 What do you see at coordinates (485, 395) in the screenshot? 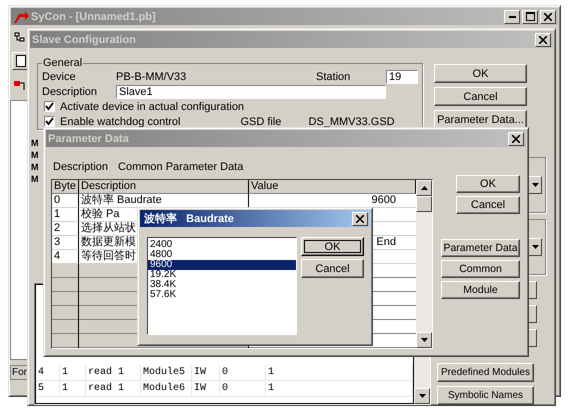
I see `dialog-button: Symbolic Names` at bounding box center [485, 395].